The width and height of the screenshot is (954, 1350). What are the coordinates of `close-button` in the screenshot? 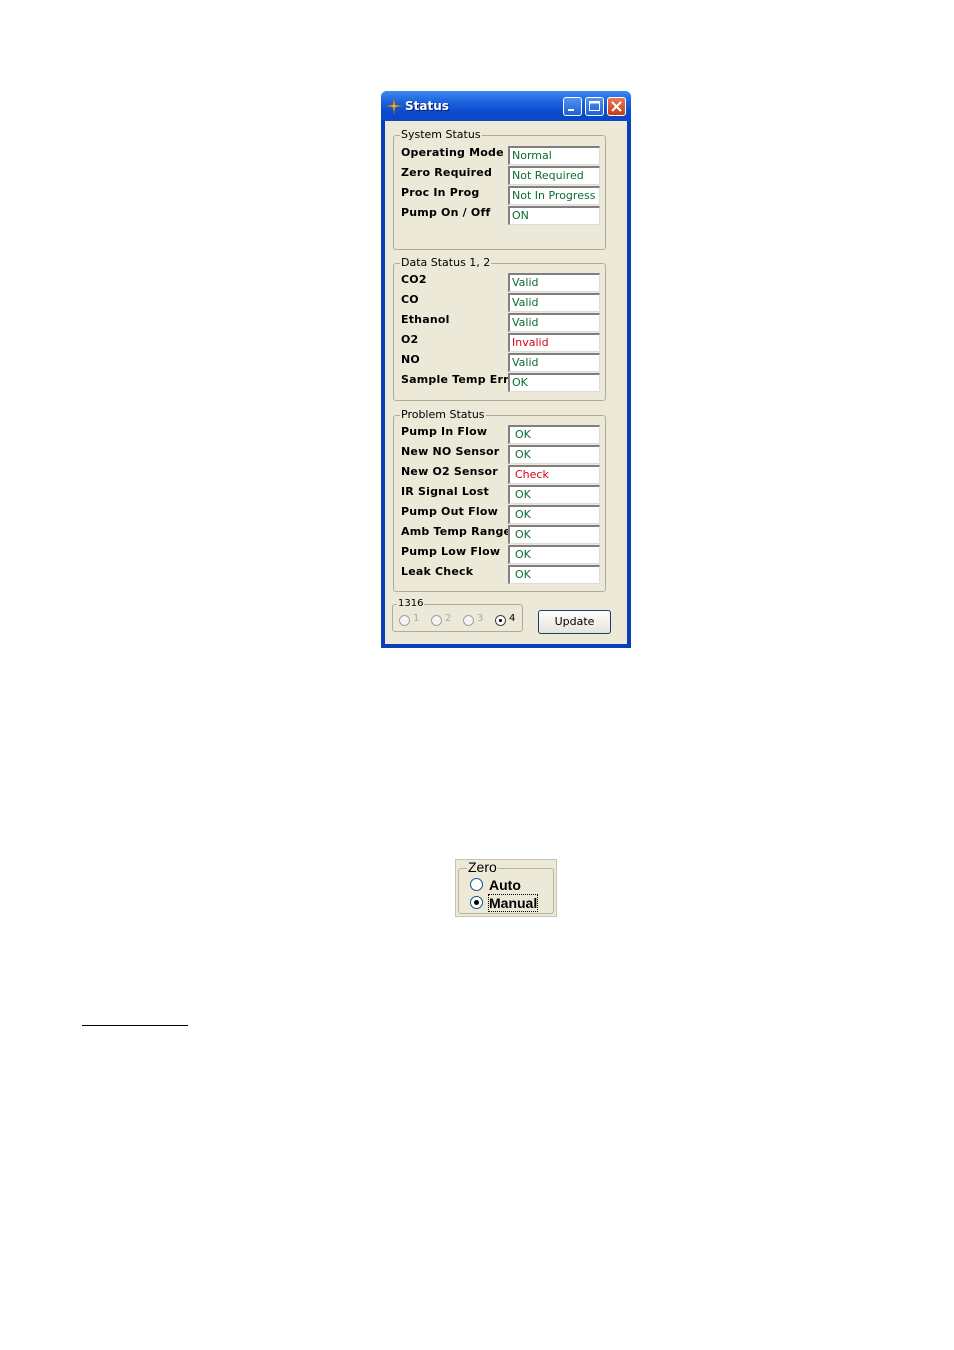 It's located at (616, 106).